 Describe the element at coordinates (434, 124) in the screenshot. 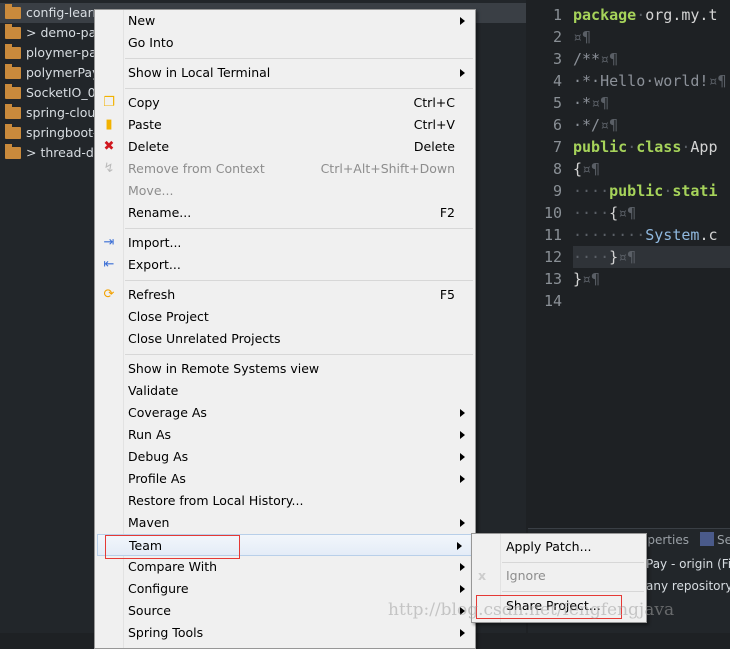

I see `shortcut: Ctrl+V` at that location.